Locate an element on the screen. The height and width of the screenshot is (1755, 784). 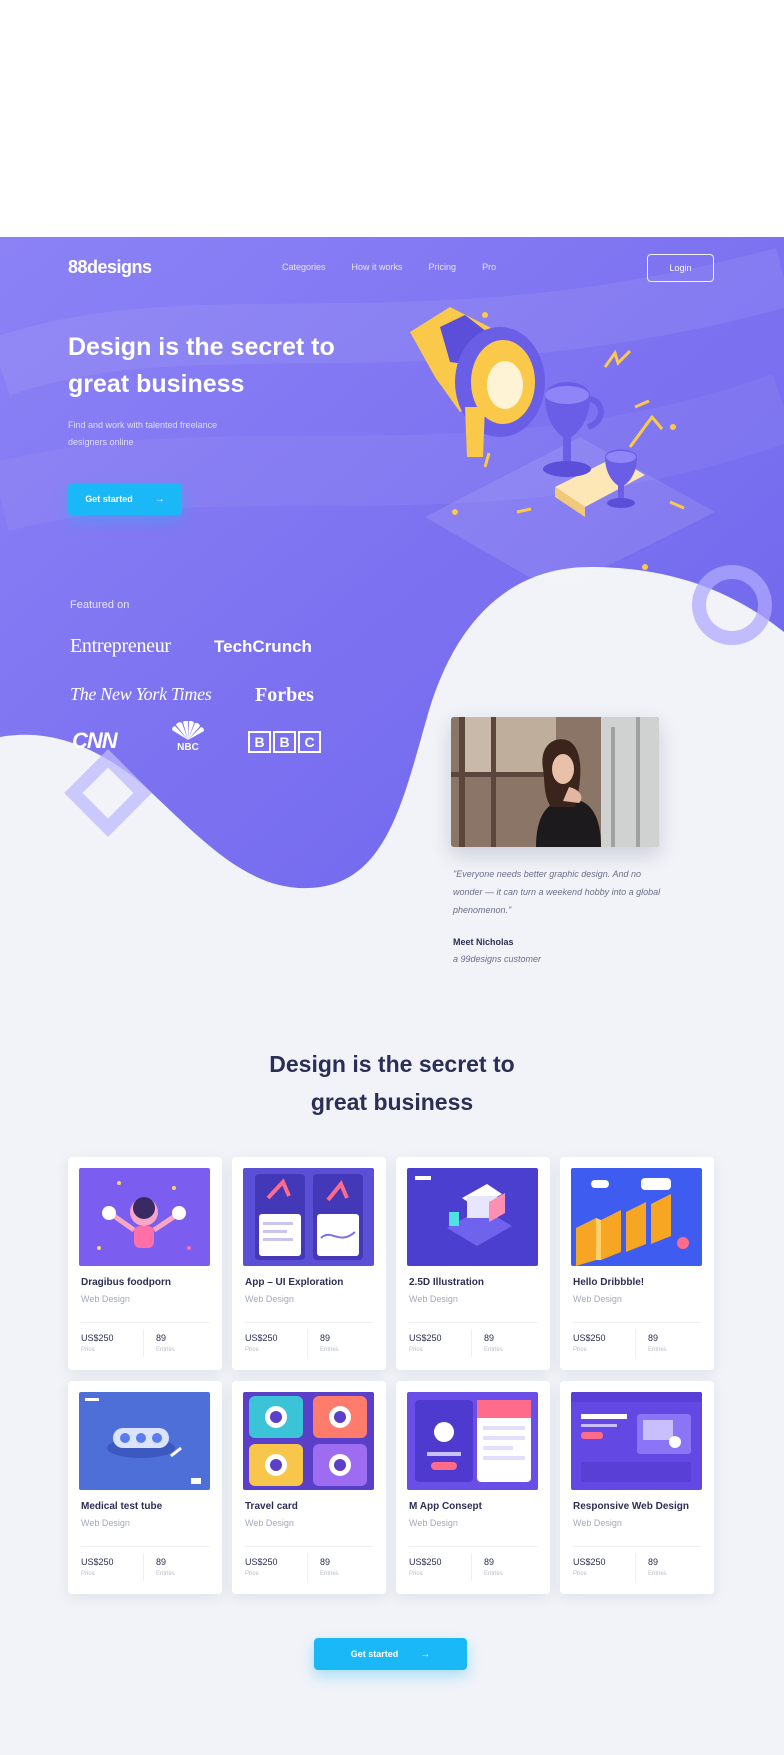
testimonial-photo is located at coordinates (555, 782).